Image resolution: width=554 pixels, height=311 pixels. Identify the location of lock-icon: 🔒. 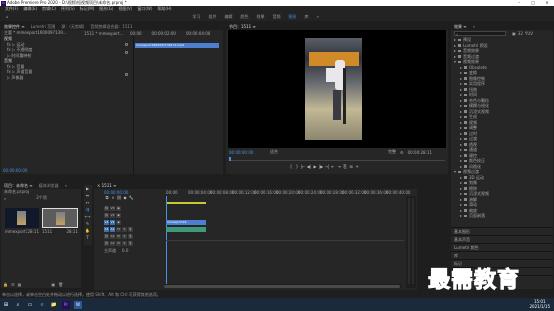
(5, 284).